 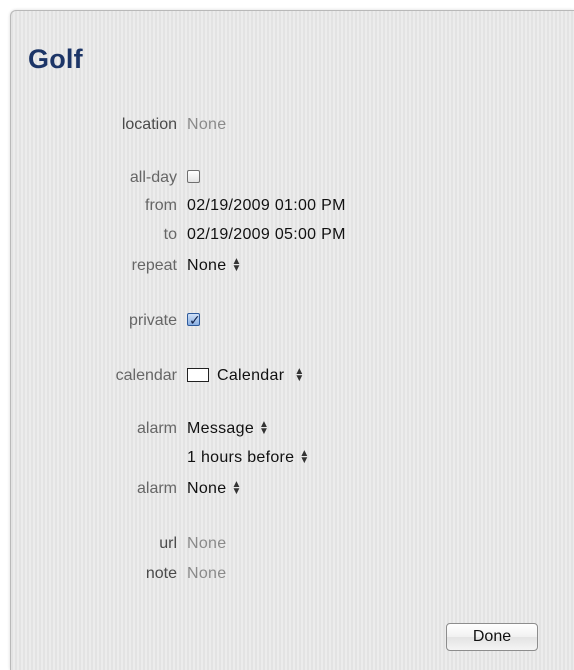 I want to click on to-label: to, so click(x=170, y=234).